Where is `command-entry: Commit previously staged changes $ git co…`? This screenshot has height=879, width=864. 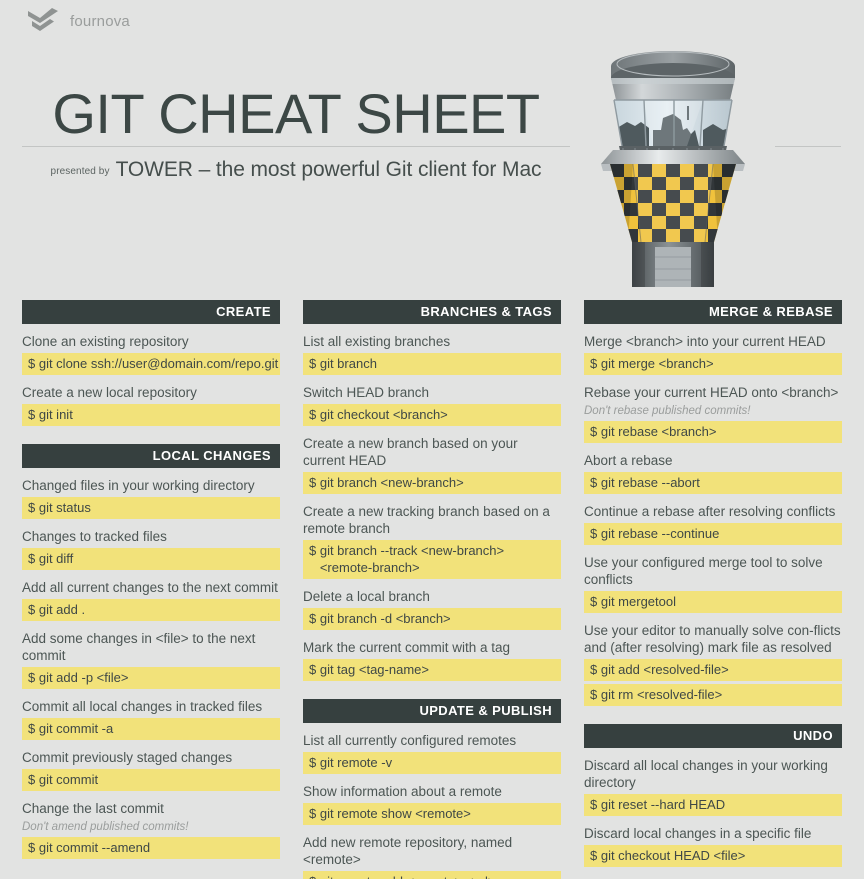 command-entry: Commit previously staged changes $ git co… is located at coordinates (151, 770).